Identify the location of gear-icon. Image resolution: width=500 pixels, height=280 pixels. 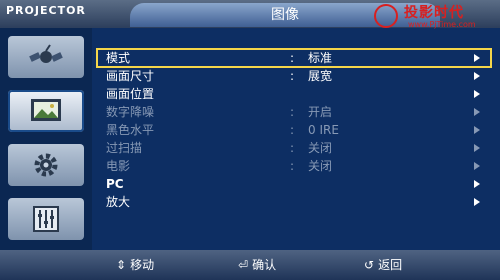
(46, 165).